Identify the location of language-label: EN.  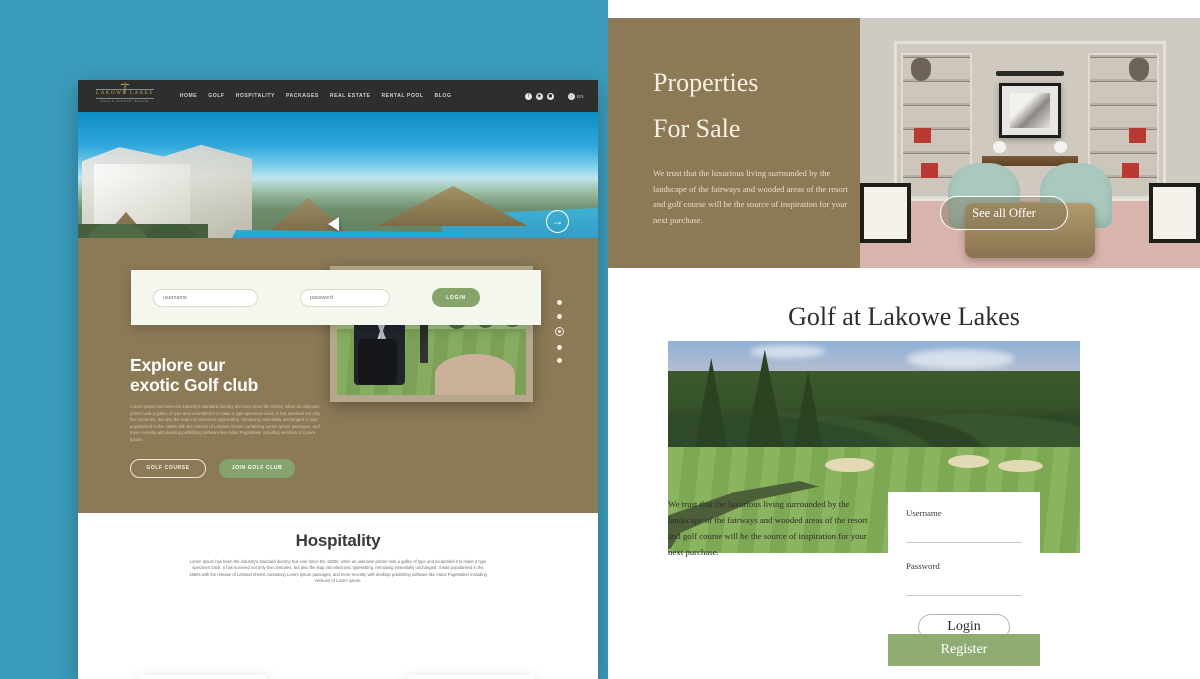
(580, 96).